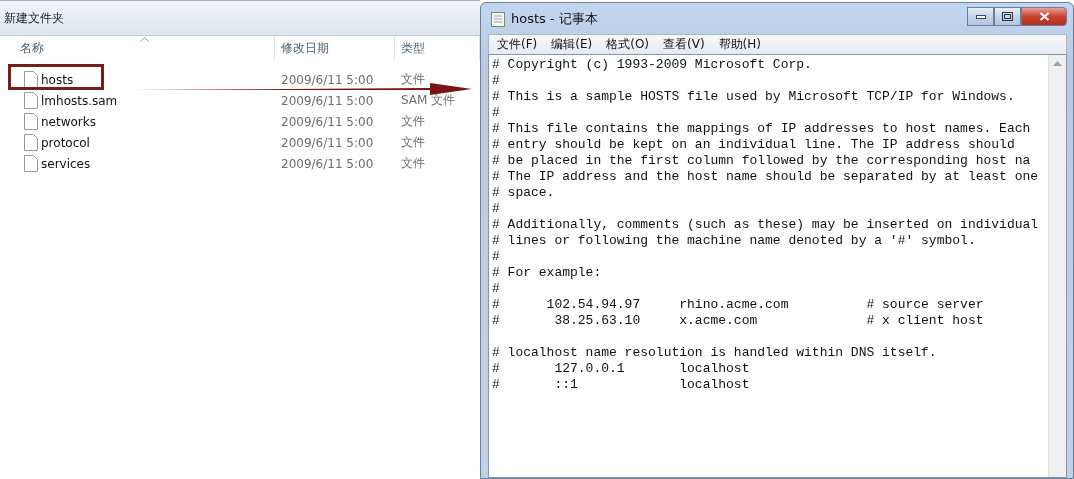 The height and width of the screenshot is (479, 1074). I want to click on close-icon, so click(1044, 16).